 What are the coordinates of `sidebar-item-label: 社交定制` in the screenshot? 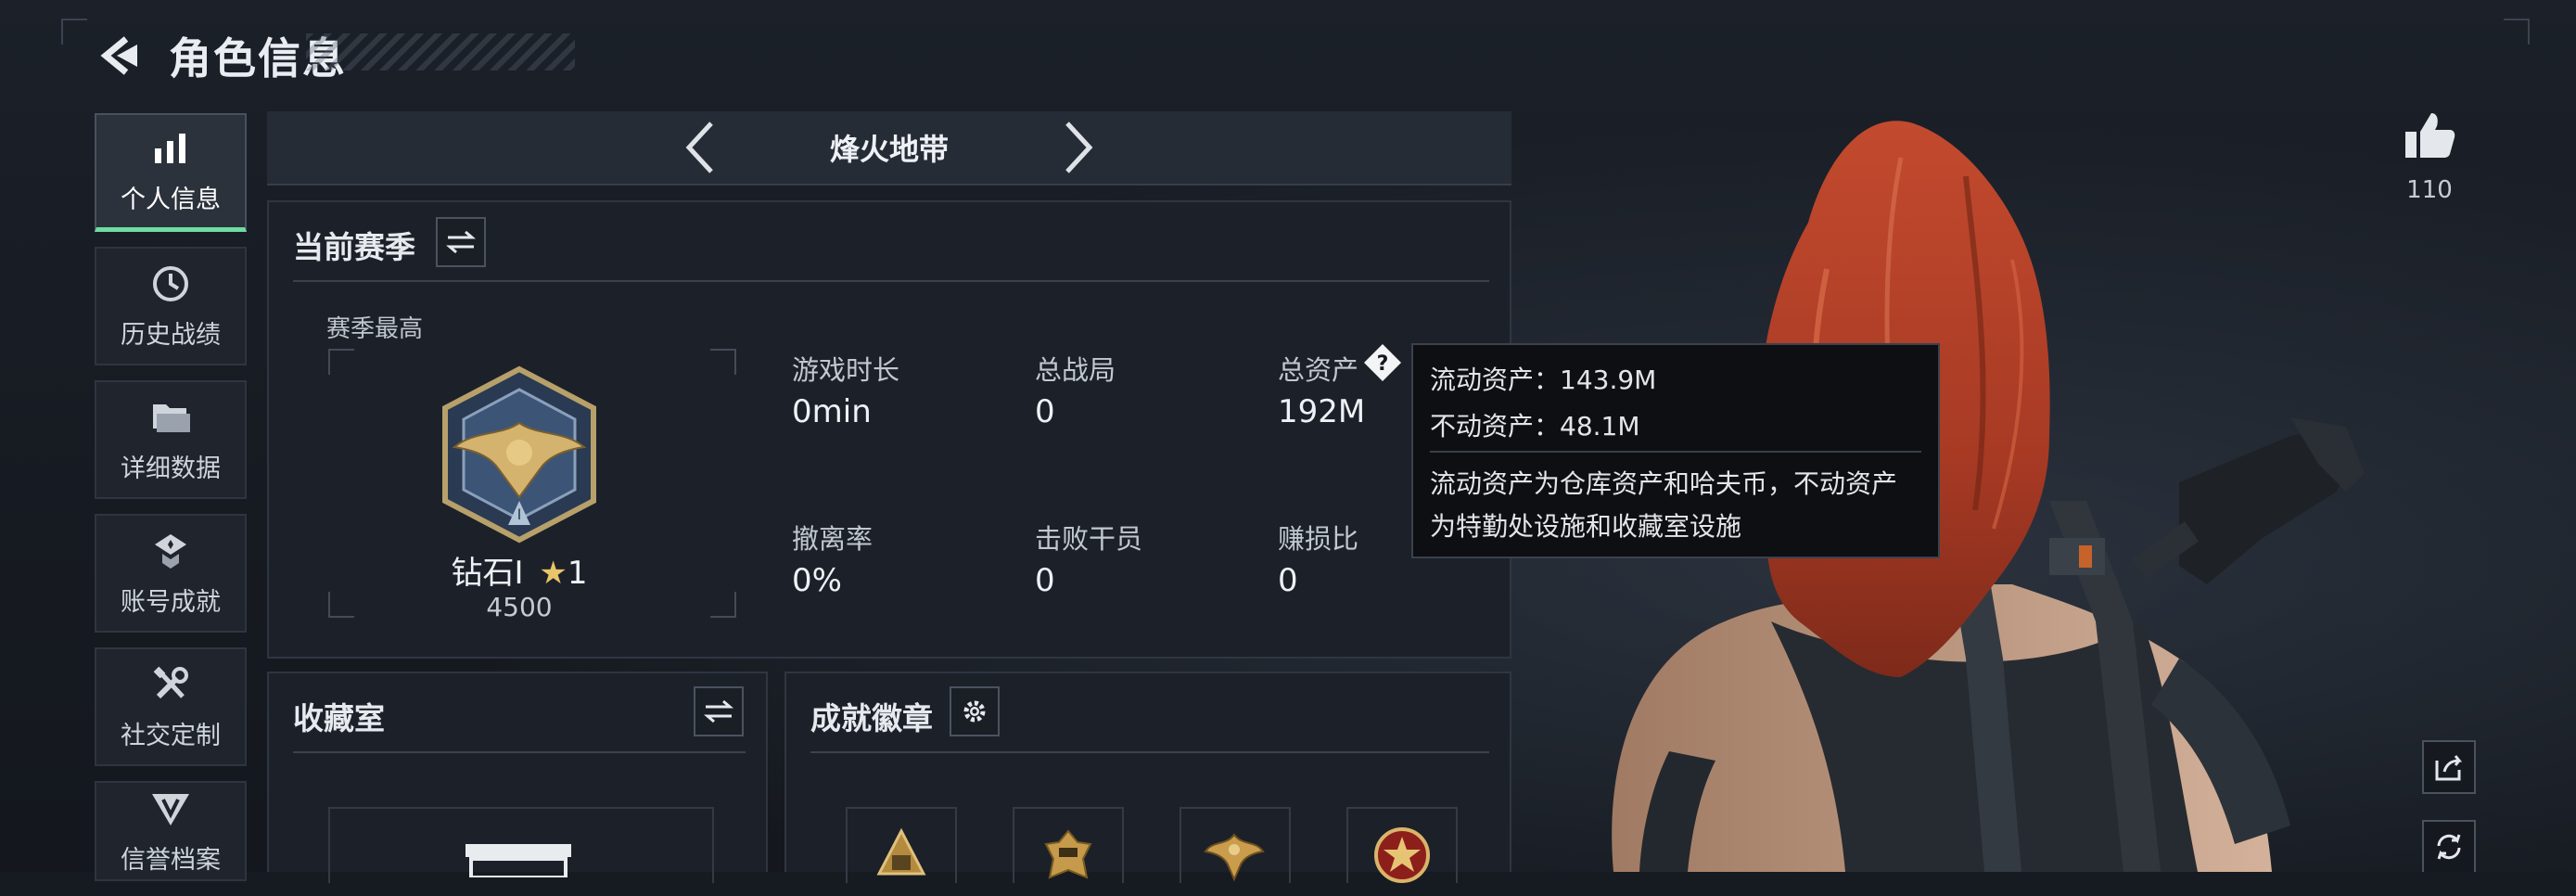 It's located at (171, 735).